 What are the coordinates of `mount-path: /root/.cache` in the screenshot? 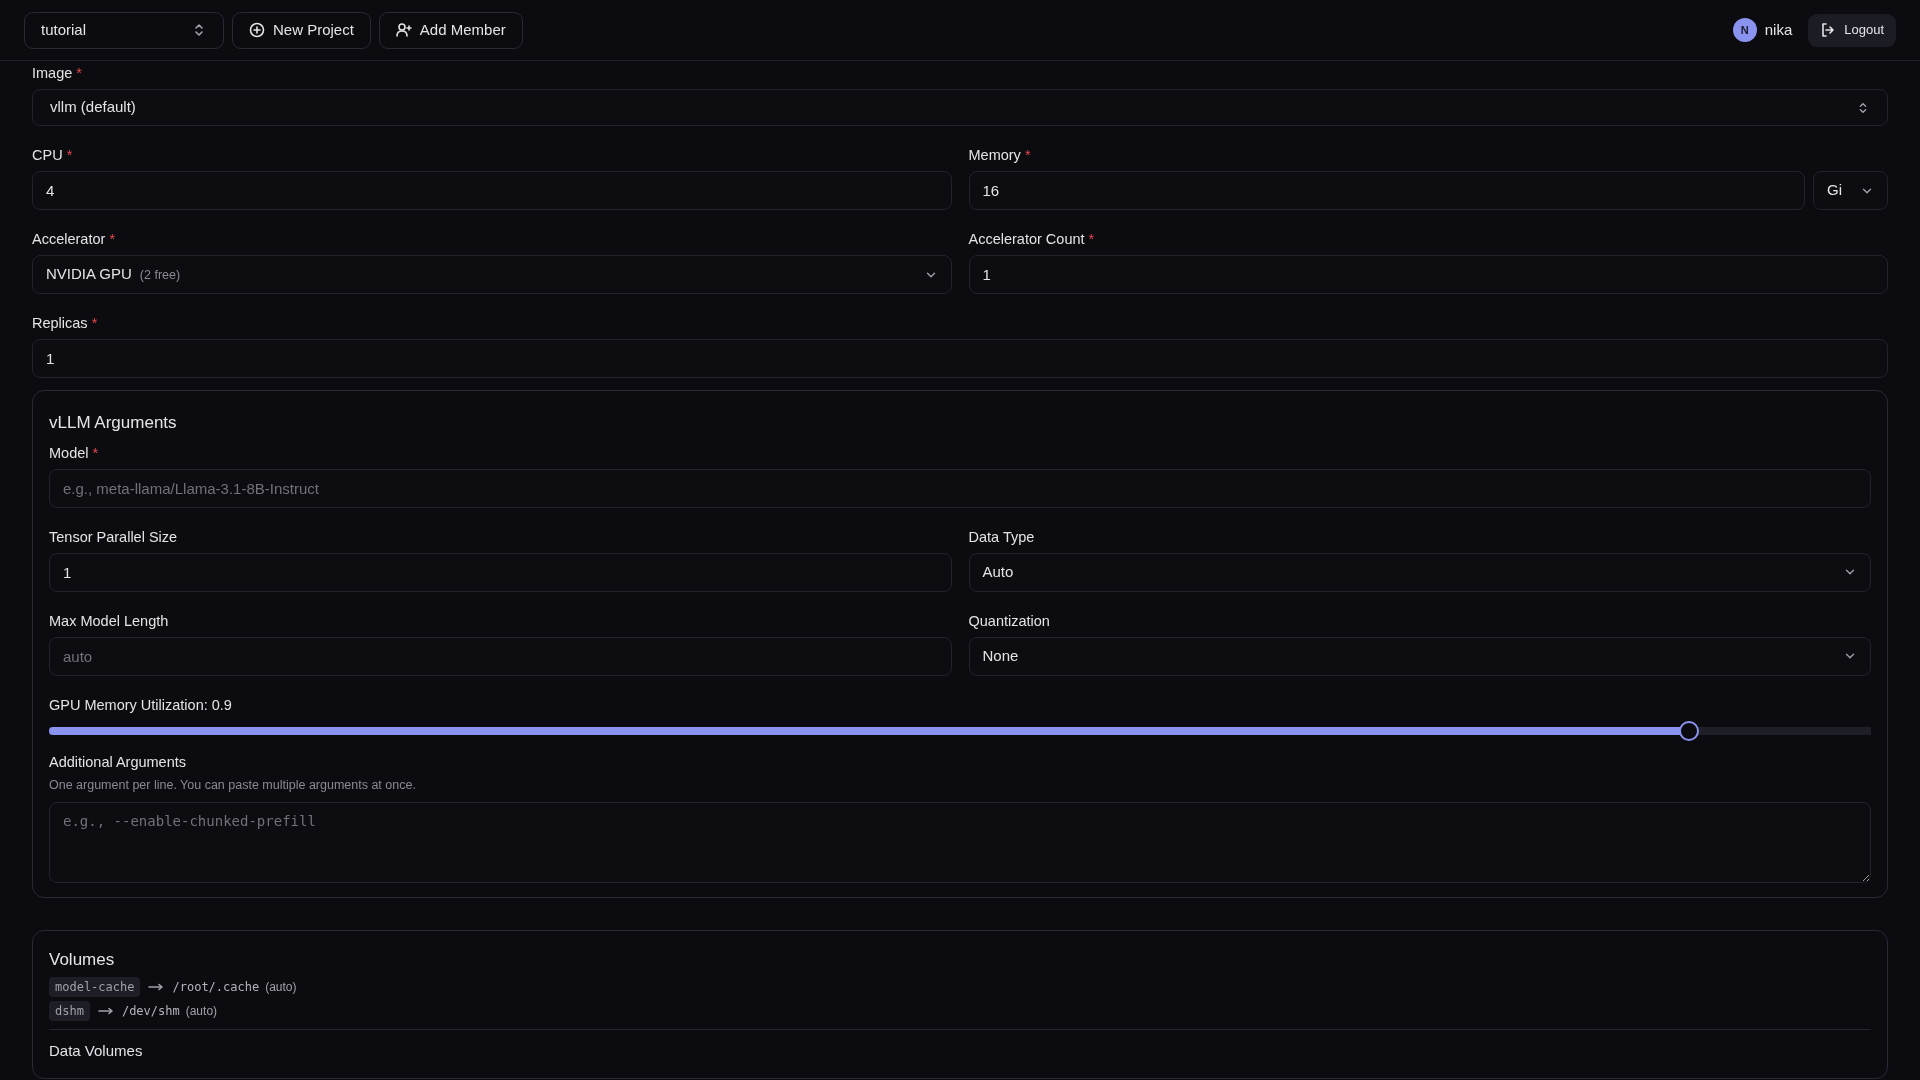 It's located at (216, 987).